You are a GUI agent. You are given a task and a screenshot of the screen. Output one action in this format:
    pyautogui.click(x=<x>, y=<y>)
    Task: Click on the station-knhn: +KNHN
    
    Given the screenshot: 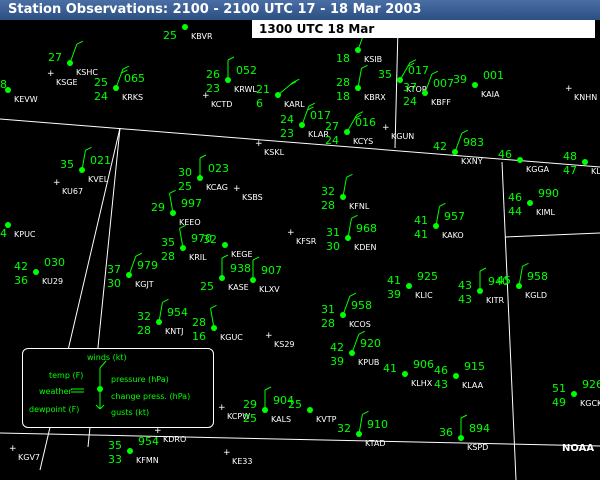 What is the action you would take?
    pyautogui.click(x=581, y=93)
    